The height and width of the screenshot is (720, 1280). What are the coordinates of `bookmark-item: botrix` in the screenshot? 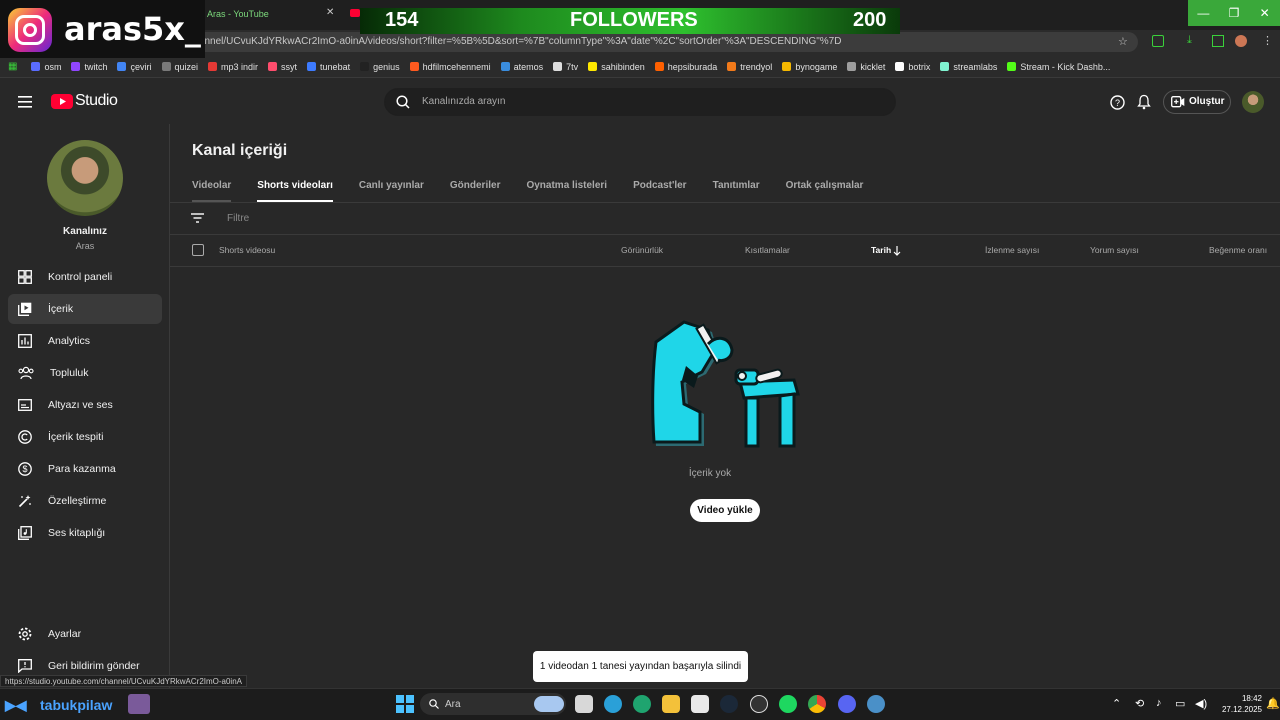 It's located at (912, 67).